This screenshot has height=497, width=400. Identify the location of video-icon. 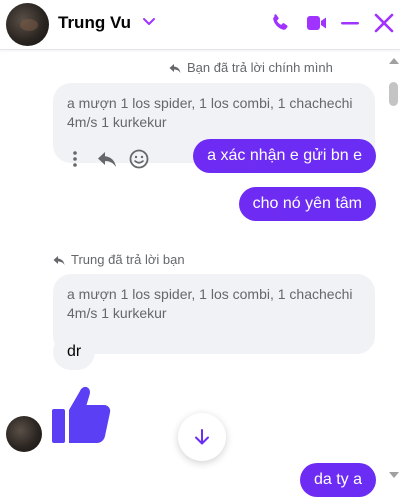
(316, 23).